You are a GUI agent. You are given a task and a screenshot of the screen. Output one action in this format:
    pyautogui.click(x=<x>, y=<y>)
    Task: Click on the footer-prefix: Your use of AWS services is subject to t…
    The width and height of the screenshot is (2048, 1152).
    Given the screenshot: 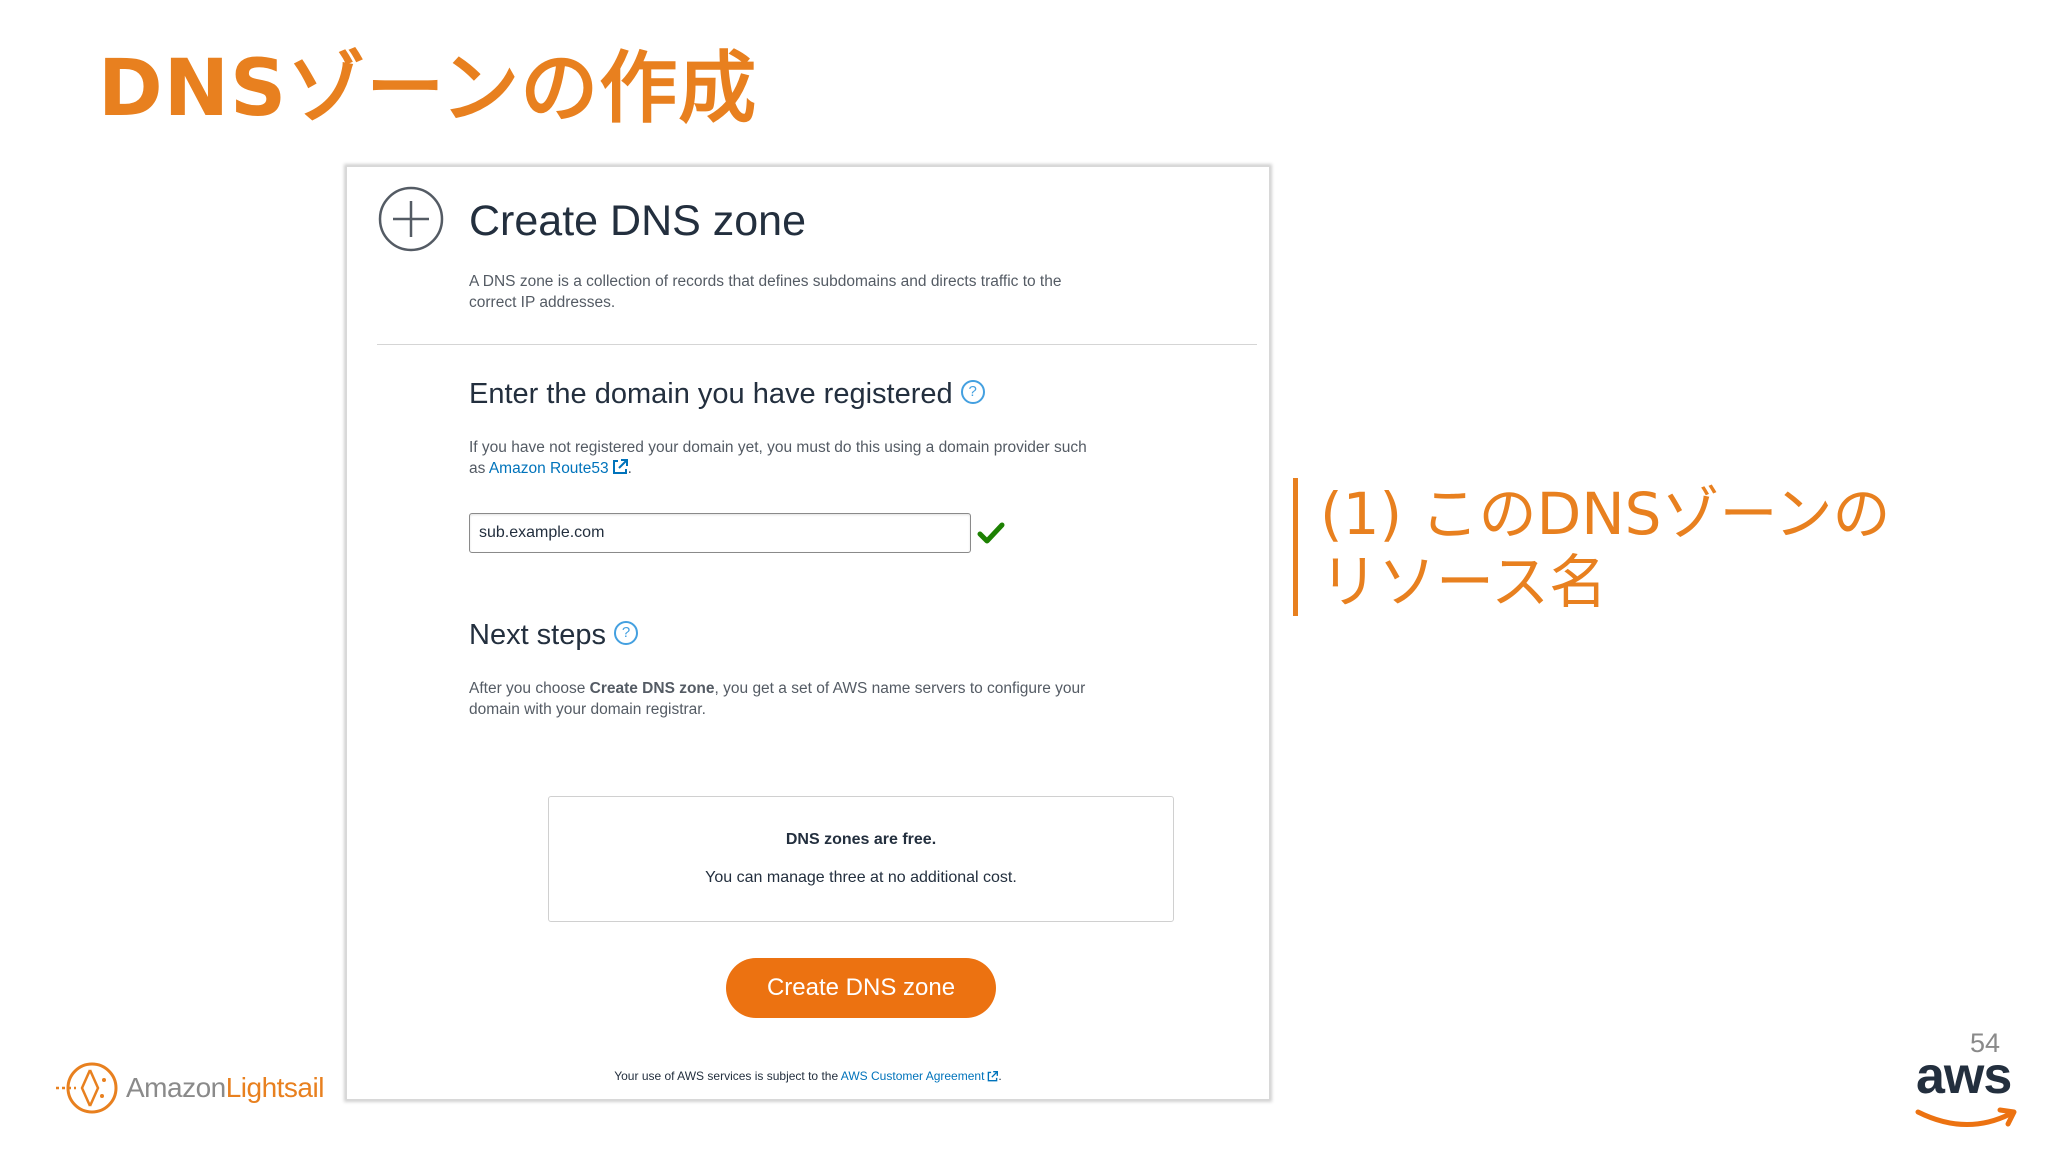 What is the action you would take?
    pyautogui.click(x=727, y=1076)
    